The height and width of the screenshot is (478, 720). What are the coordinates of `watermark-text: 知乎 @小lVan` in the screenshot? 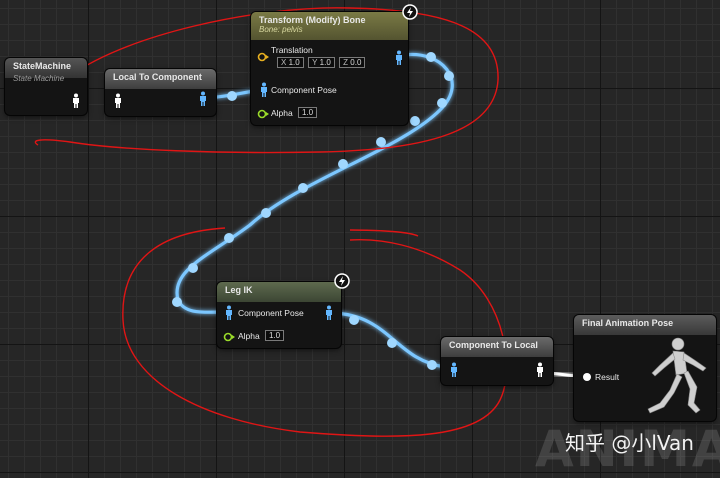 It's located at (629, 443).